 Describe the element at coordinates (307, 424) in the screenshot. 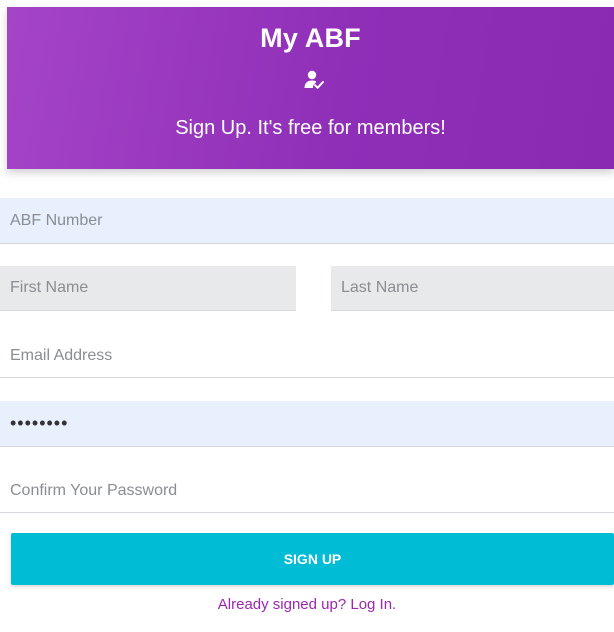

I see `password-input` at that location.